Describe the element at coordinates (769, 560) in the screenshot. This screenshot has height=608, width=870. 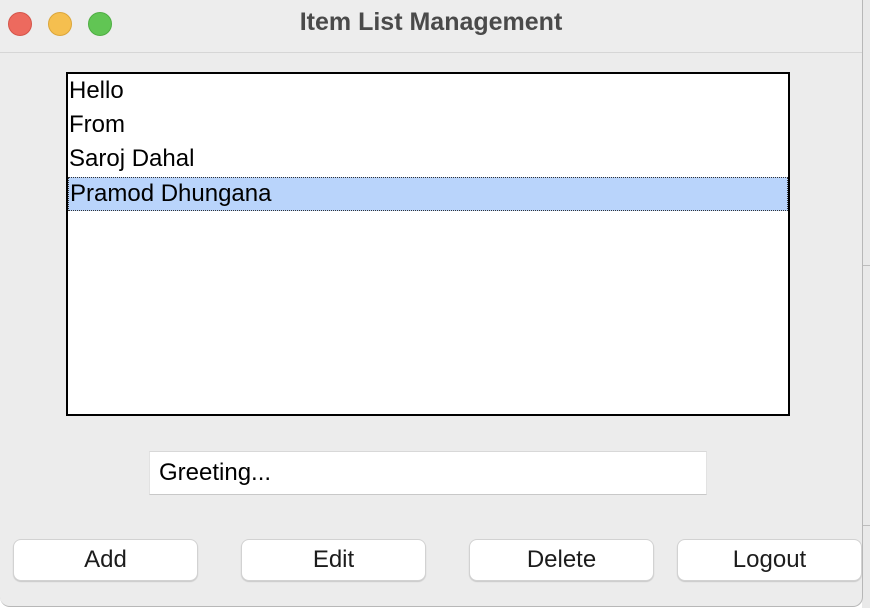
I see `logout-button: Logout` at that location.